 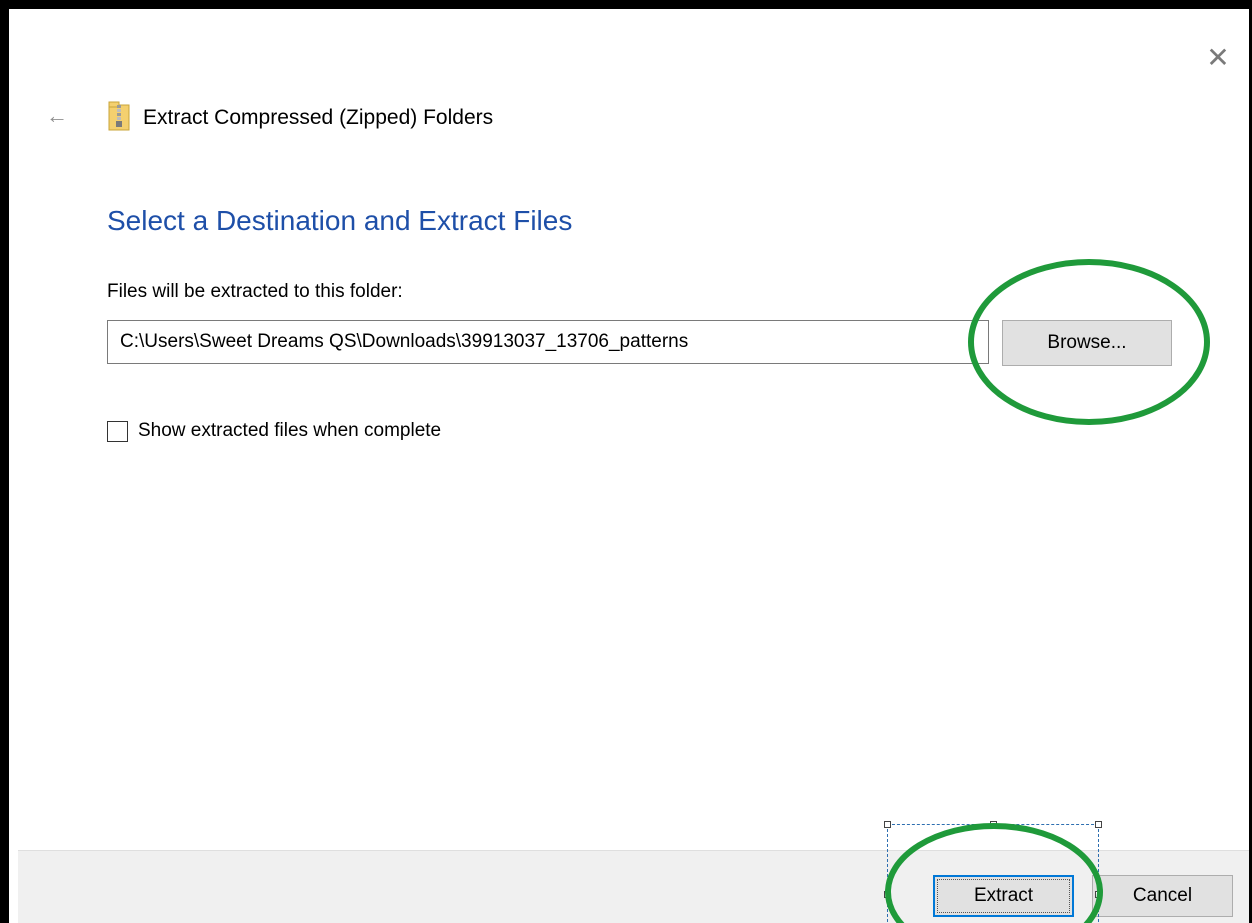 I want to click on page-heading: Select a Destination and Extract Files, so click(x=340, y=220).